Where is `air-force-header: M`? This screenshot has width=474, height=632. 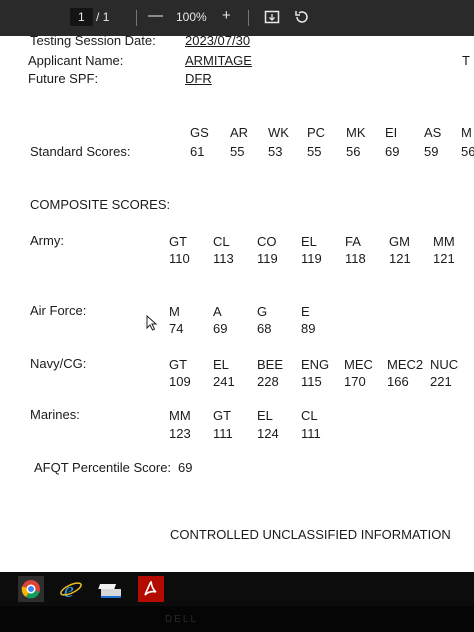
air-force-header: M is located at coordinates (174, 311).